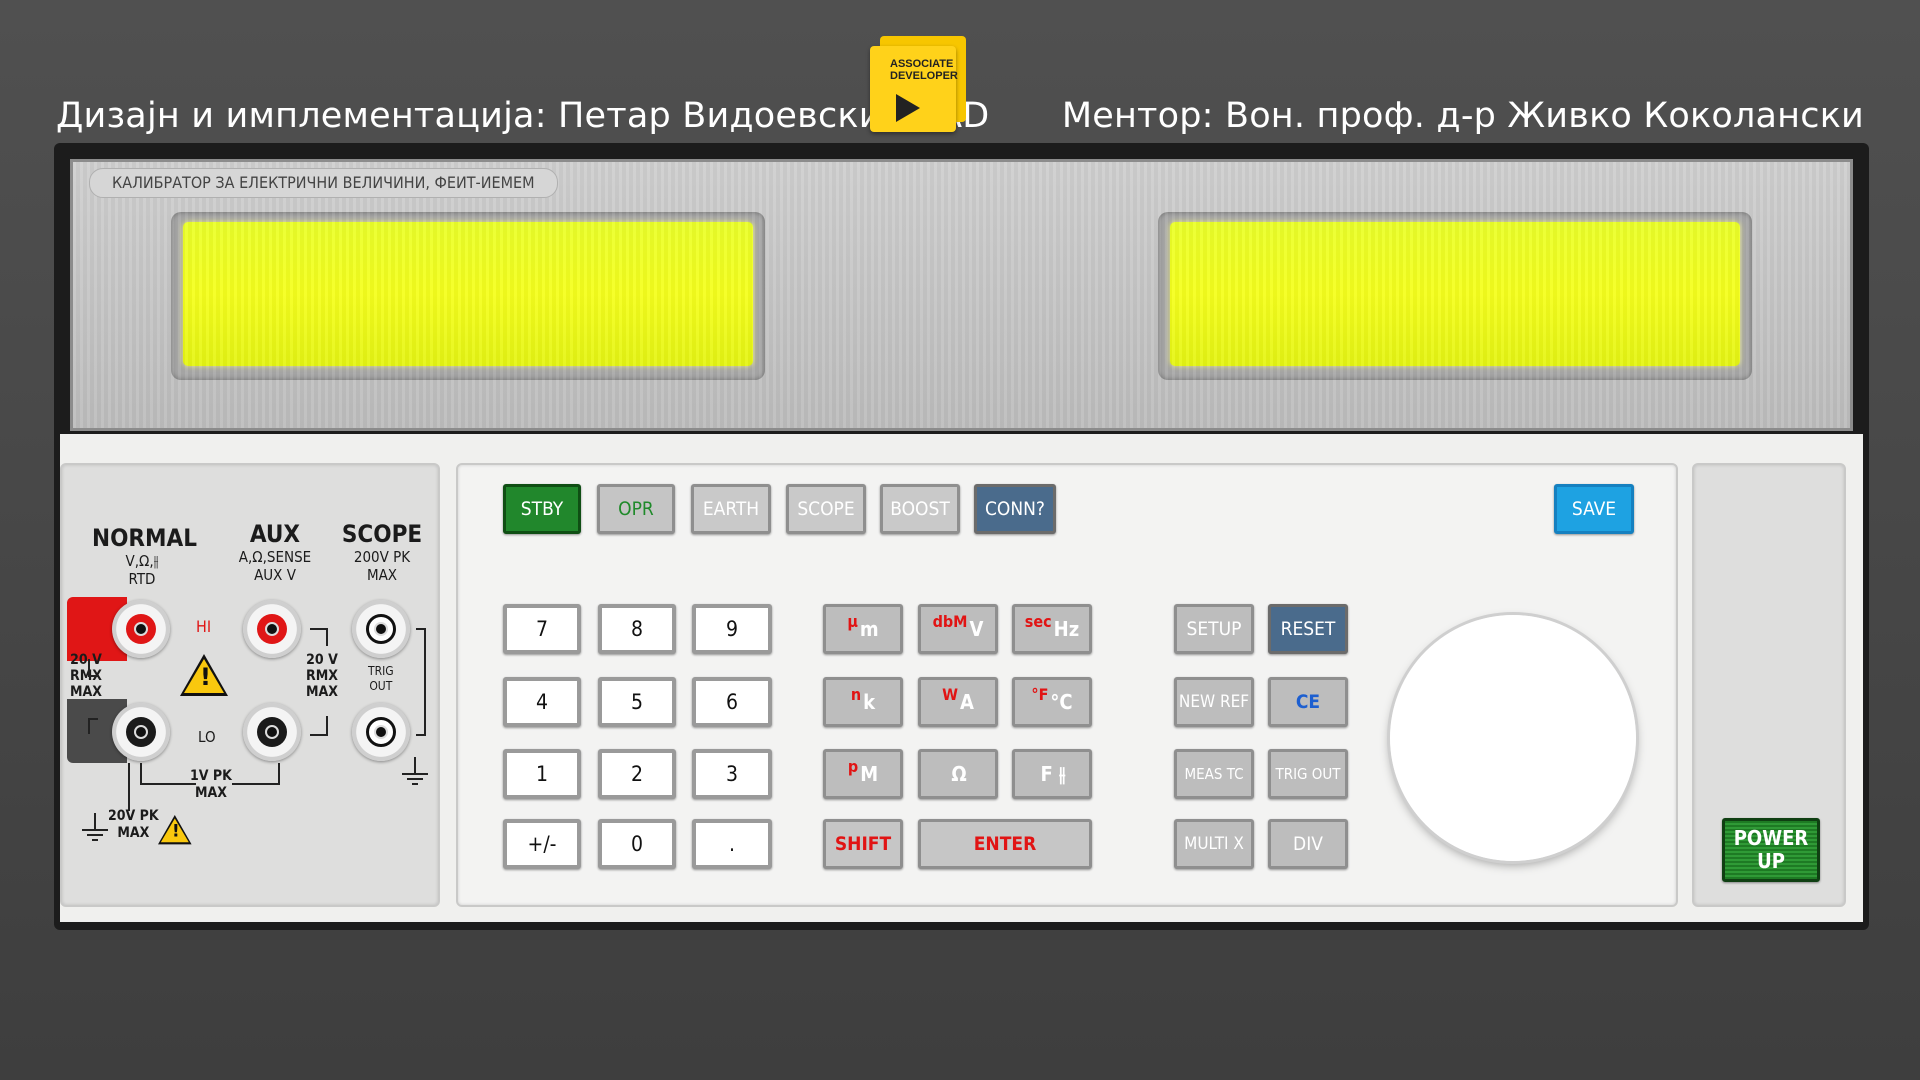 Image resolution: width=1920 pixels, height=1080 pixels. I want to click on save-button: SAVE, so click(1594, 509).